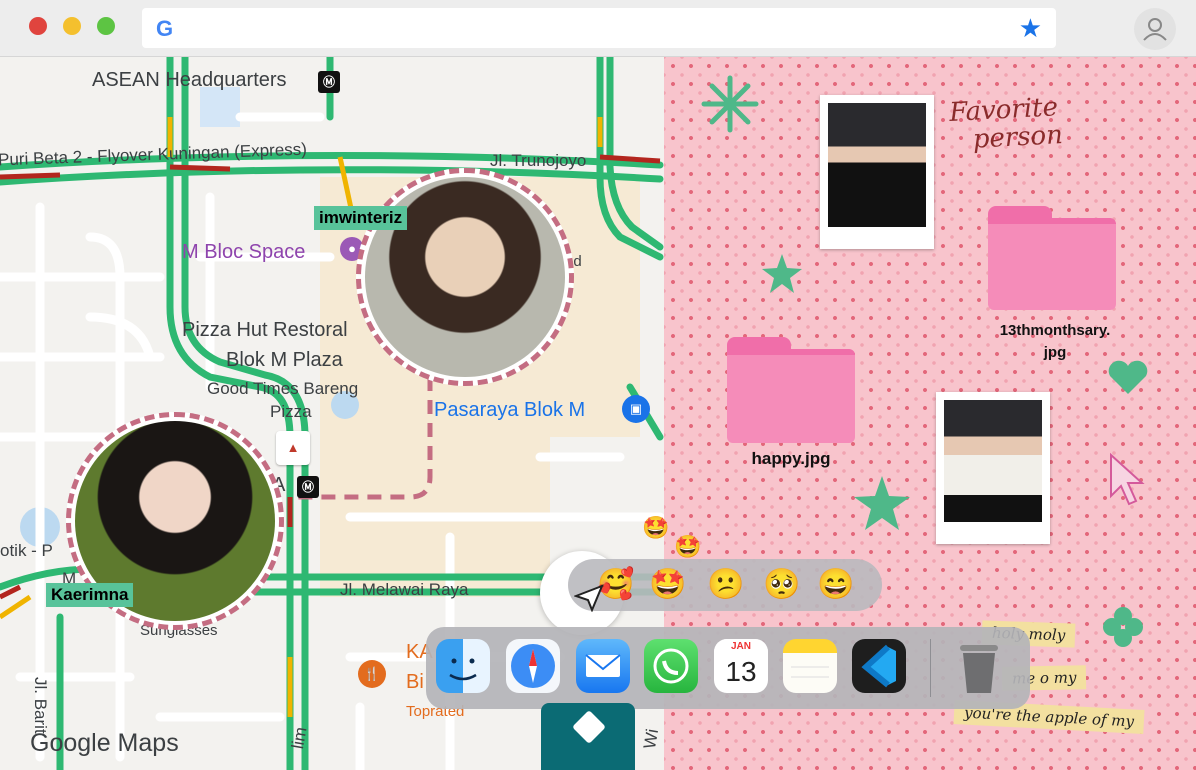 The image size is (1196, 770). I want to click on browser-toolbar: G ★, so click(598, 28).